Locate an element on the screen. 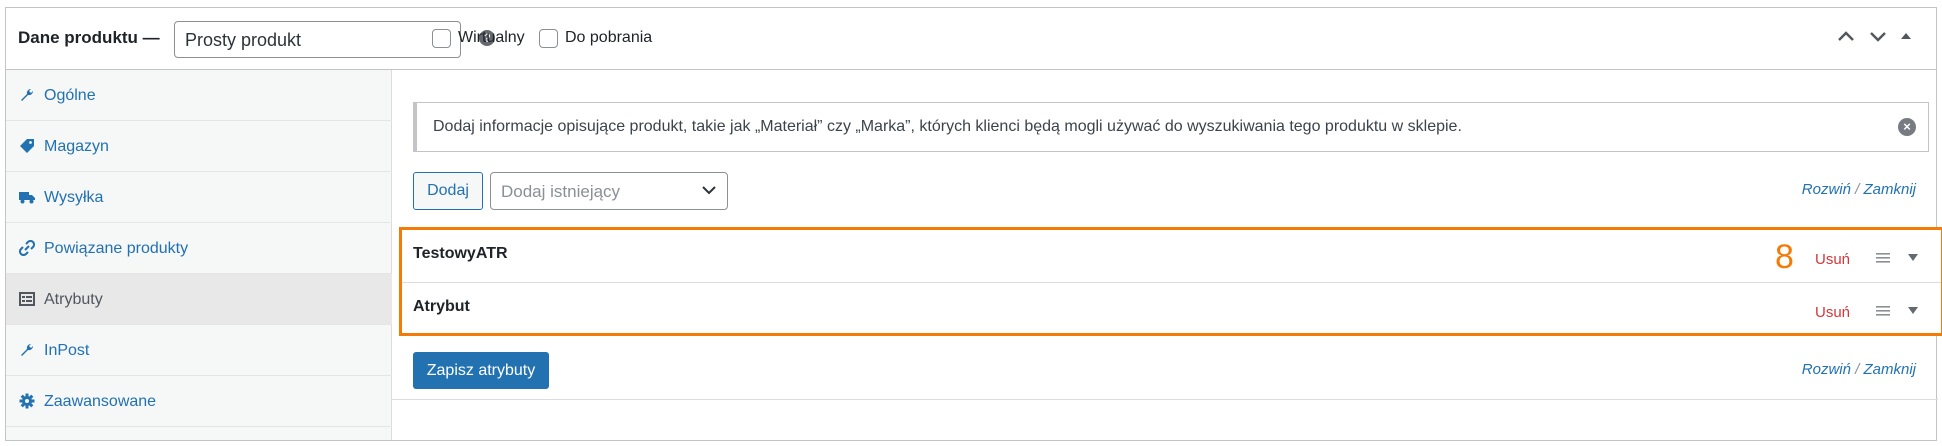  panel-controls is located at coordinates (1881, 38).